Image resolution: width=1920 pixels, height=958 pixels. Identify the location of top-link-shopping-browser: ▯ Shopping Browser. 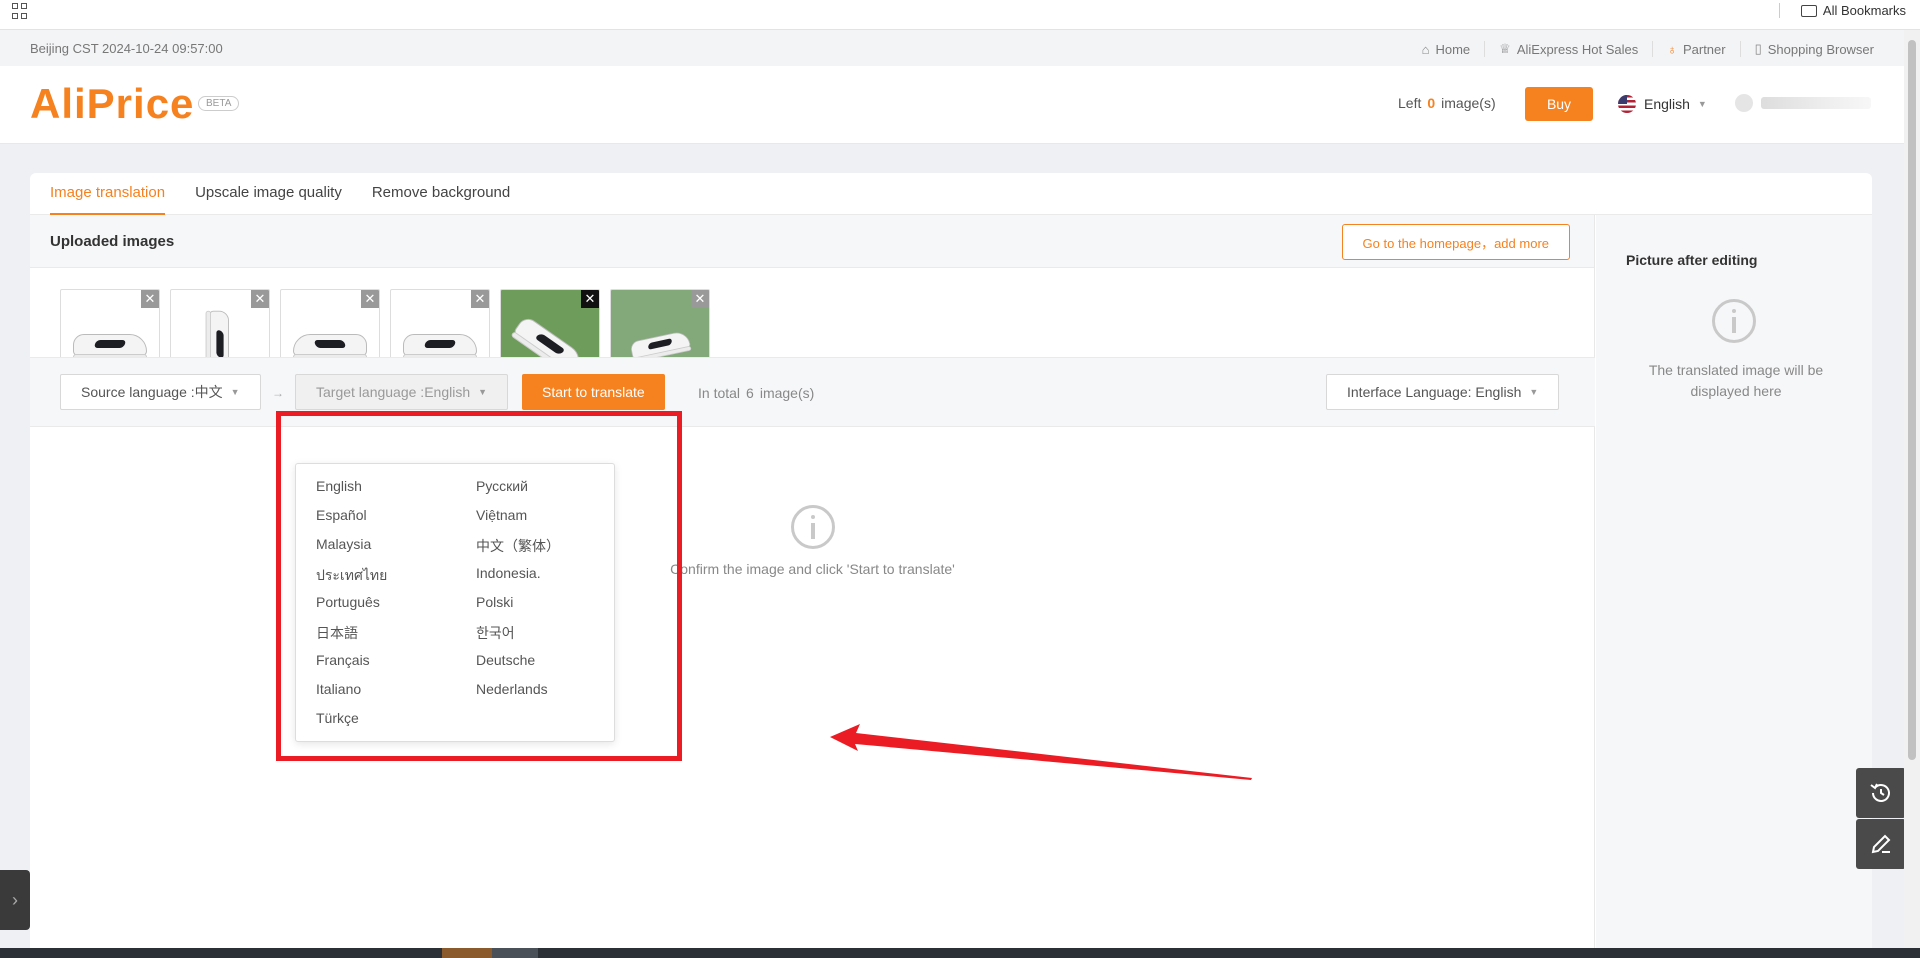
(1807, 49).